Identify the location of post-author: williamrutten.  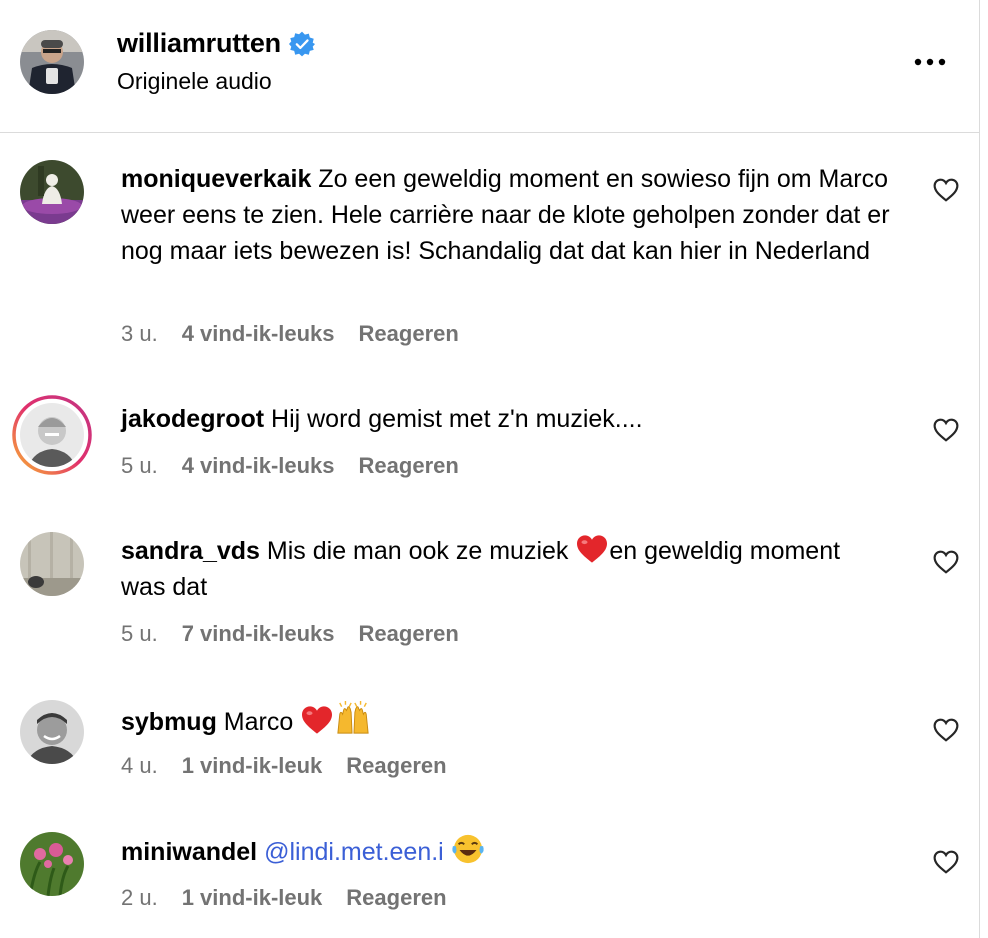
(216, 43).